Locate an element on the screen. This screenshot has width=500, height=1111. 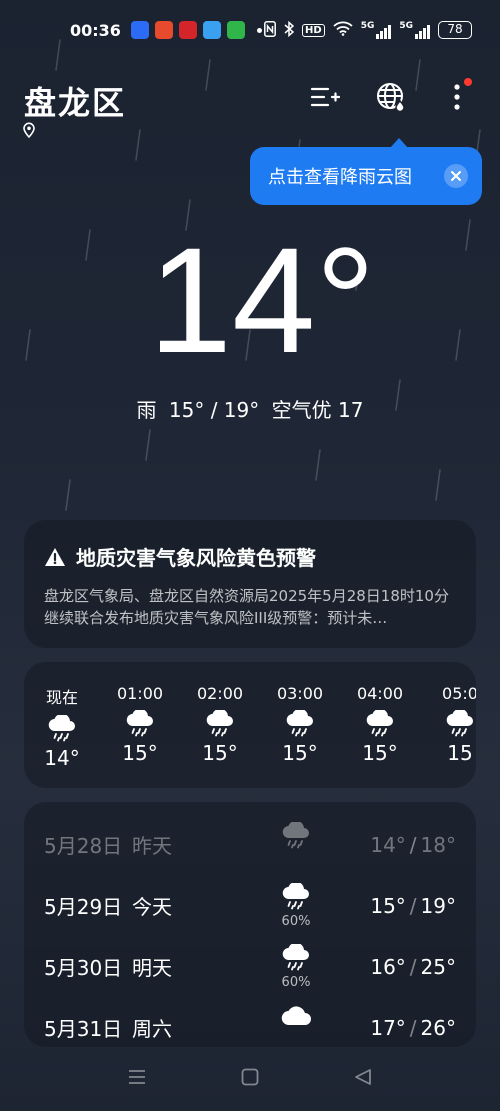
current-temperature: 14° is located at coordinates (262, 300).